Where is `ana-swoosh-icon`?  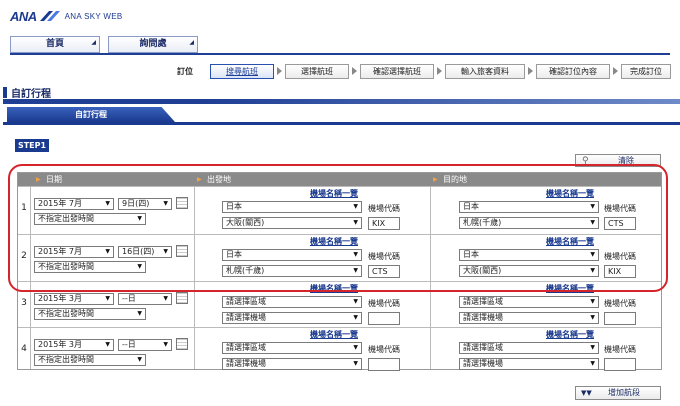 ana-swoosh-icon is located at coordinates (49, 16).